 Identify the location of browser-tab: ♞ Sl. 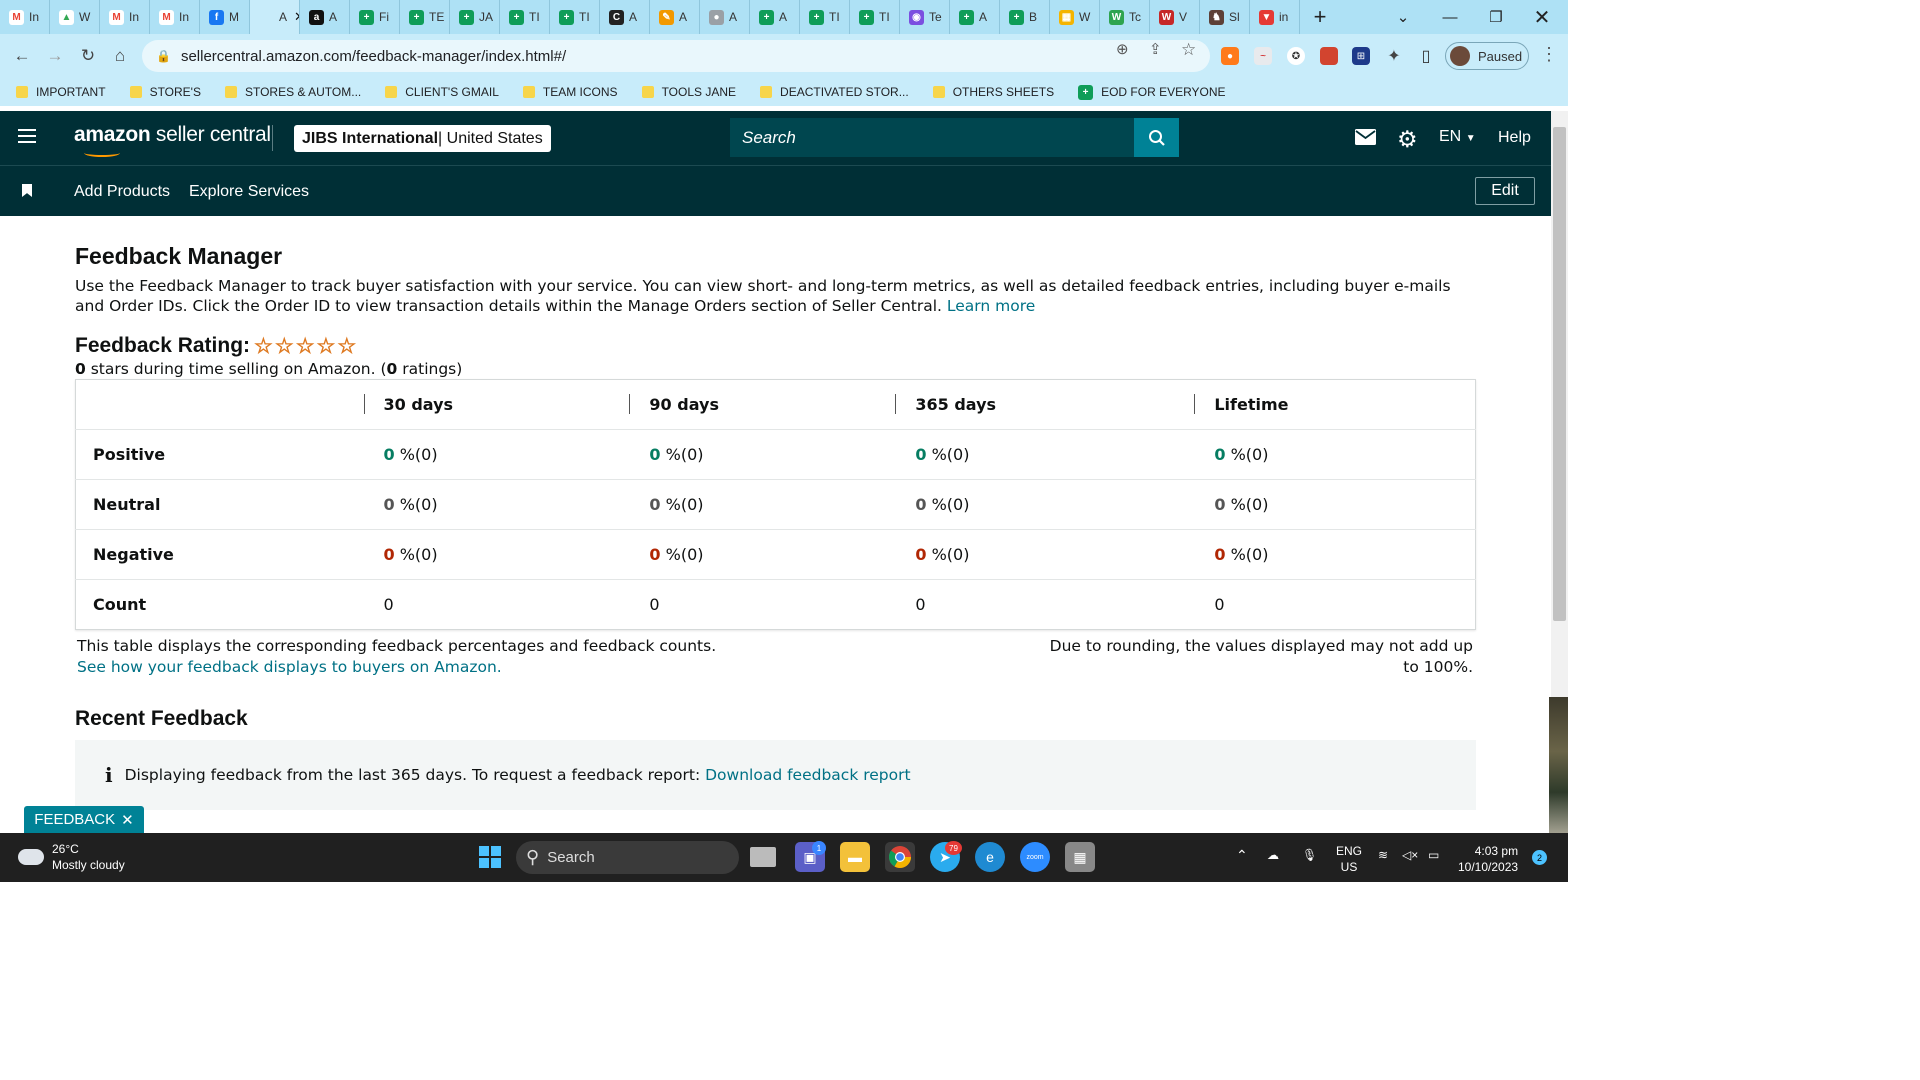
(1225, 17).